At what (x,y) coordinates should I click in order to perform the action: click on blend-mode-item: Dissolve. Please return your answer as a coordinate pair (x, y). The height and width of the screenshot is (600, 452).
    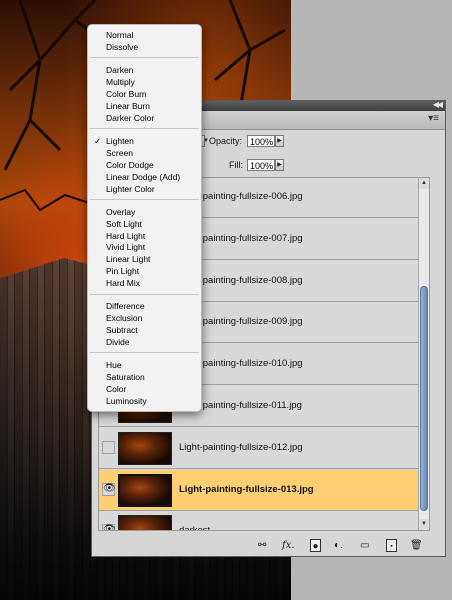
    Looking at the image, I should click on (122, 47).